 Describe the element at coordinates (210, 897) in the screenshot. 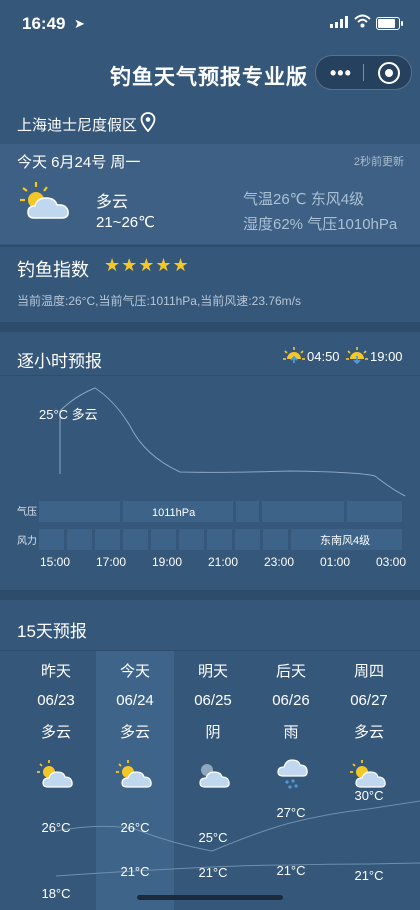

I see `home-indicator` at that location.